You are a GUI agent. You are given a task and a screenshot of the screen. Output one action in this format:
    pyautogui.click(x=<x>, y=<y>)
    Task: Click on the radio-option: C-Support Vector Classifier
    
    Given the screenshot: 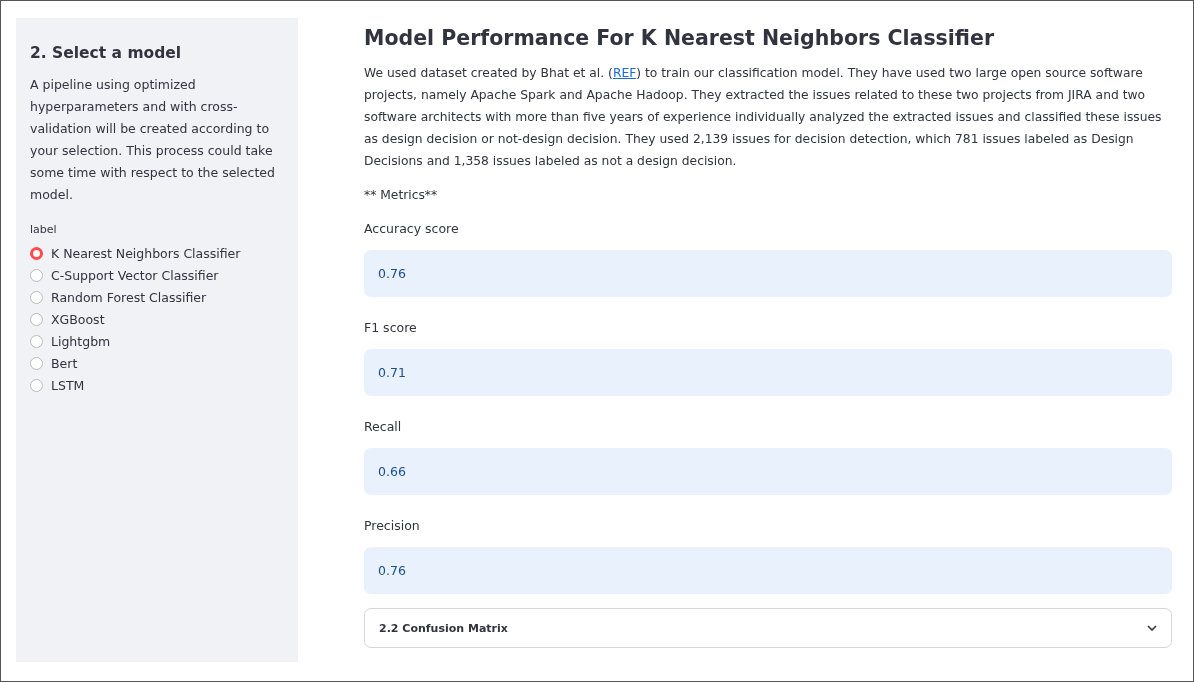 What is the action you would take?
    pyautogui.click(x=157, y=275)
    